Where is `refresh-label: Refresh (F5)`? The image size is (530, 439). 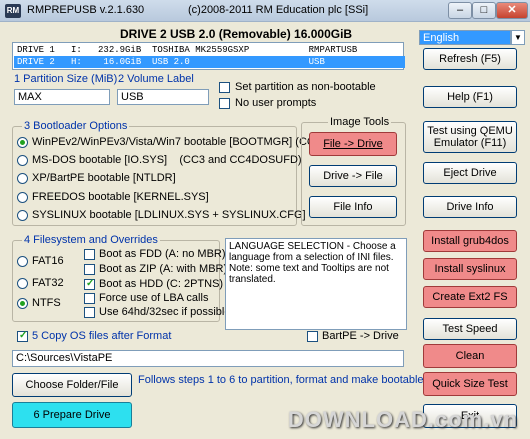 refresh-label: Refresh (F5) is located at coordinates (470, 59).